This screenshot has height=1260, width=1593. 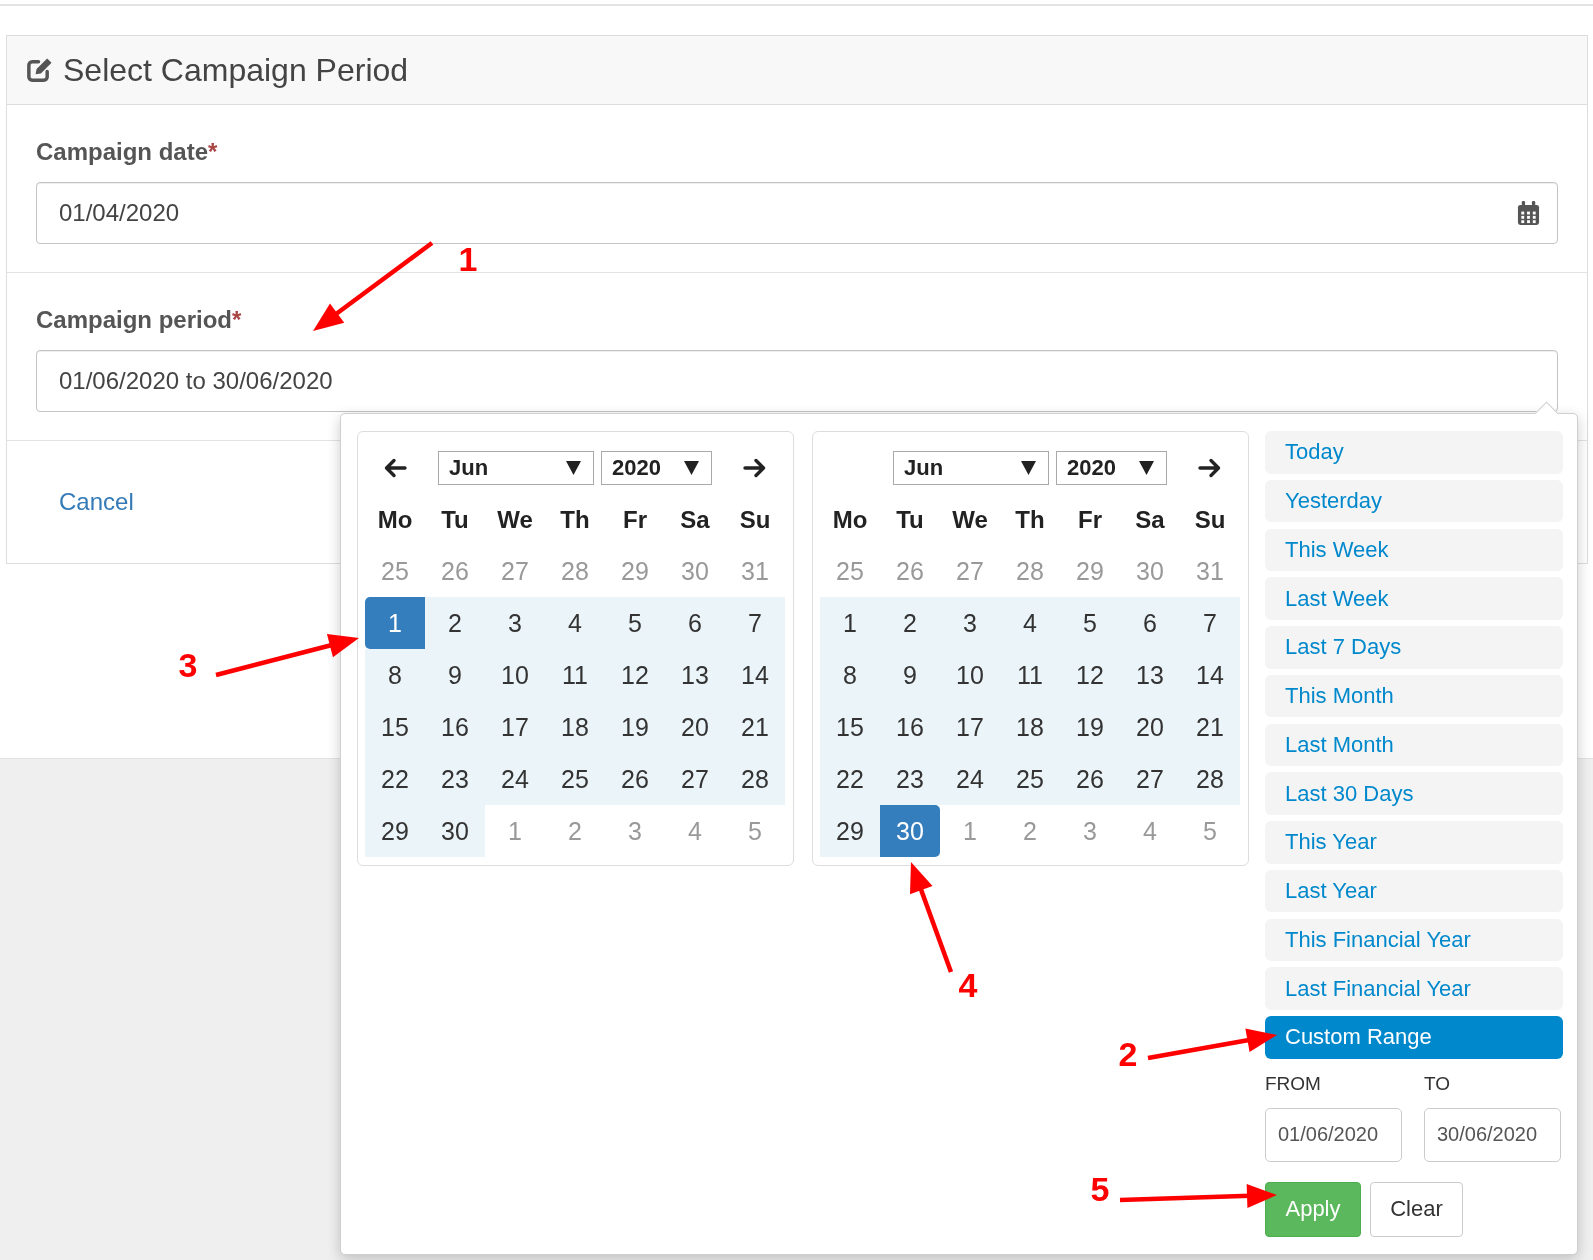 I want to click on date-input: 30/06/2020, so click(x=1492, y=1134).